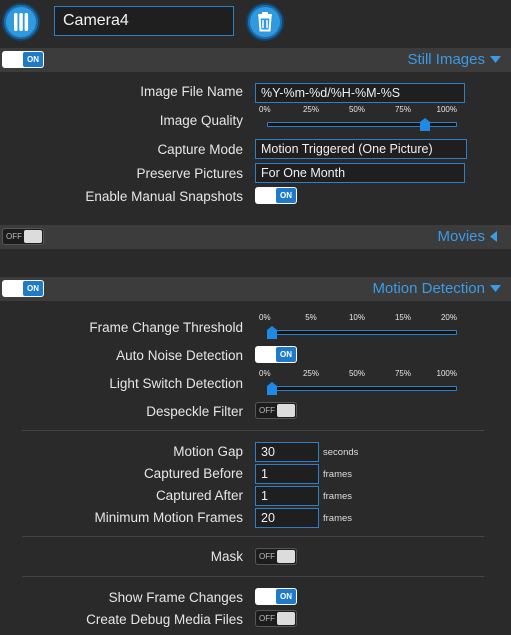  Describe the element at coordinates (338, 518) in the screenshot. I see `minimum-motion-frames-unit: frames` at that location.